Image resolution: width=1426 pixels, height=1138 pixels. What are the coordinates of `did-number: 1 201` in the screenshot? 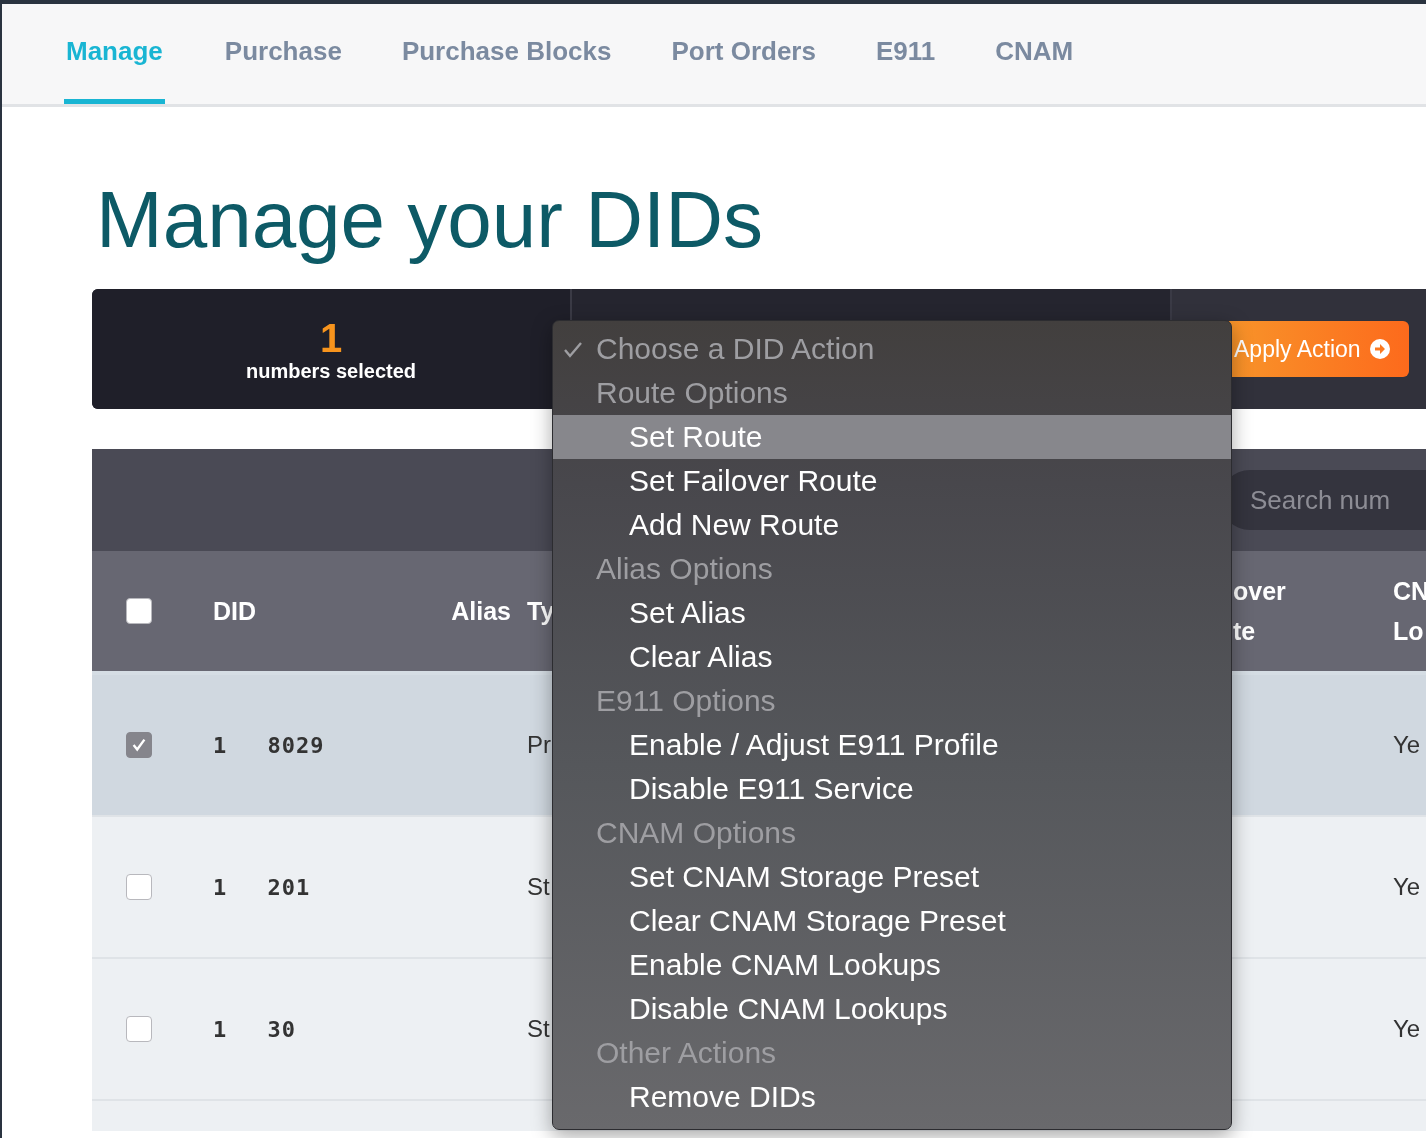 It's located at (262, 887).